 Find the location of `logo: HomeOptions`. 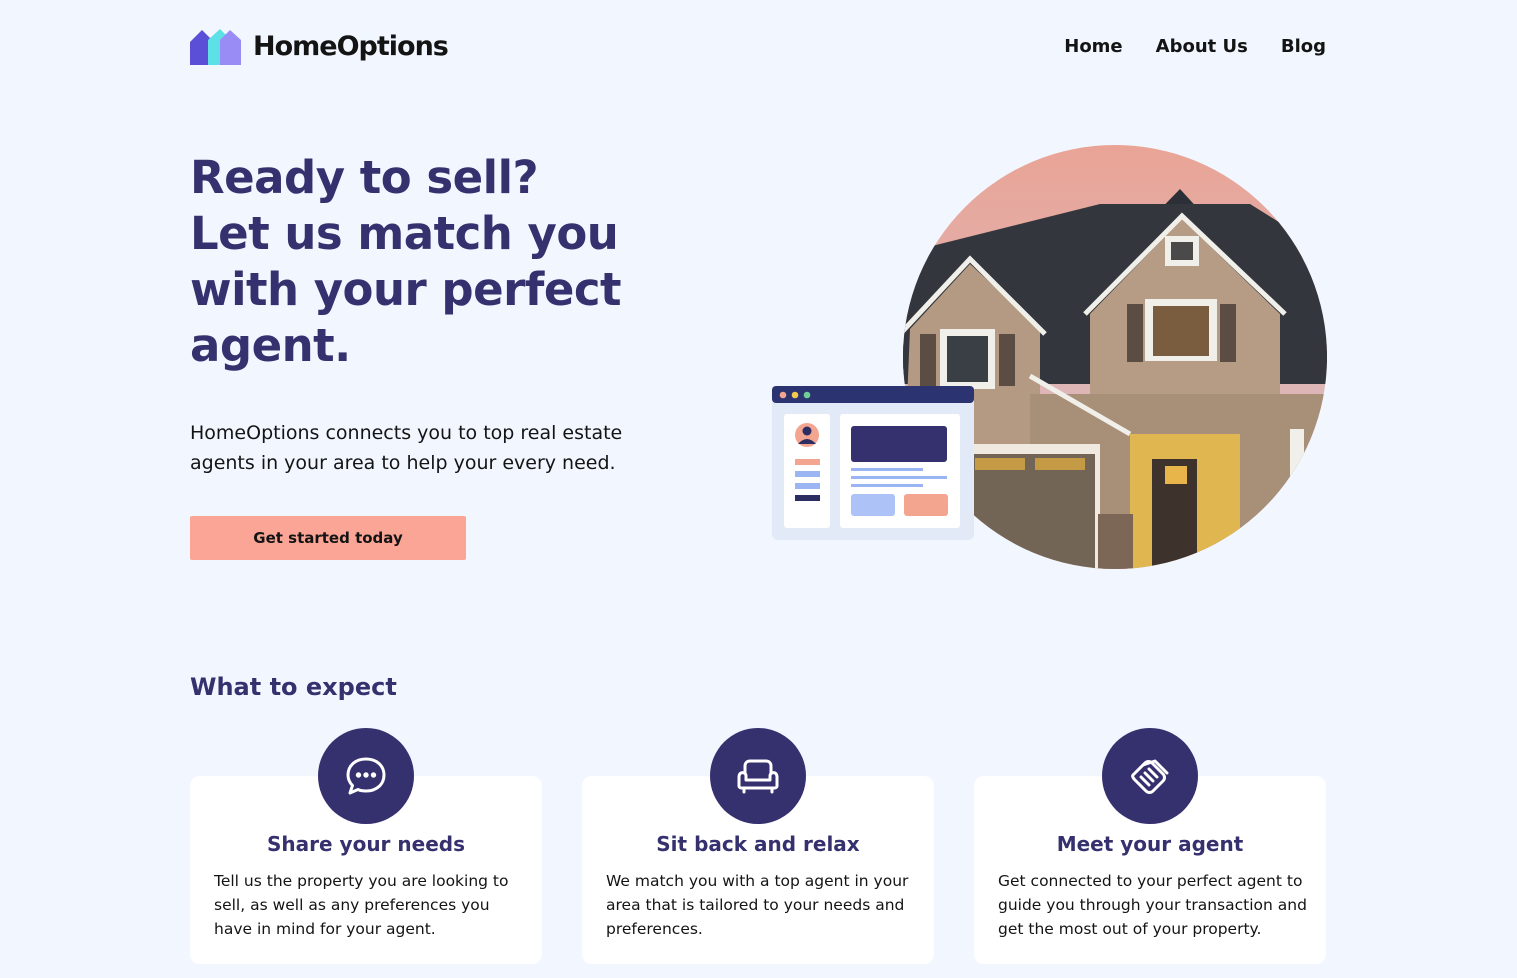

logo: HomeOptions is located at coordinates (319, 46).